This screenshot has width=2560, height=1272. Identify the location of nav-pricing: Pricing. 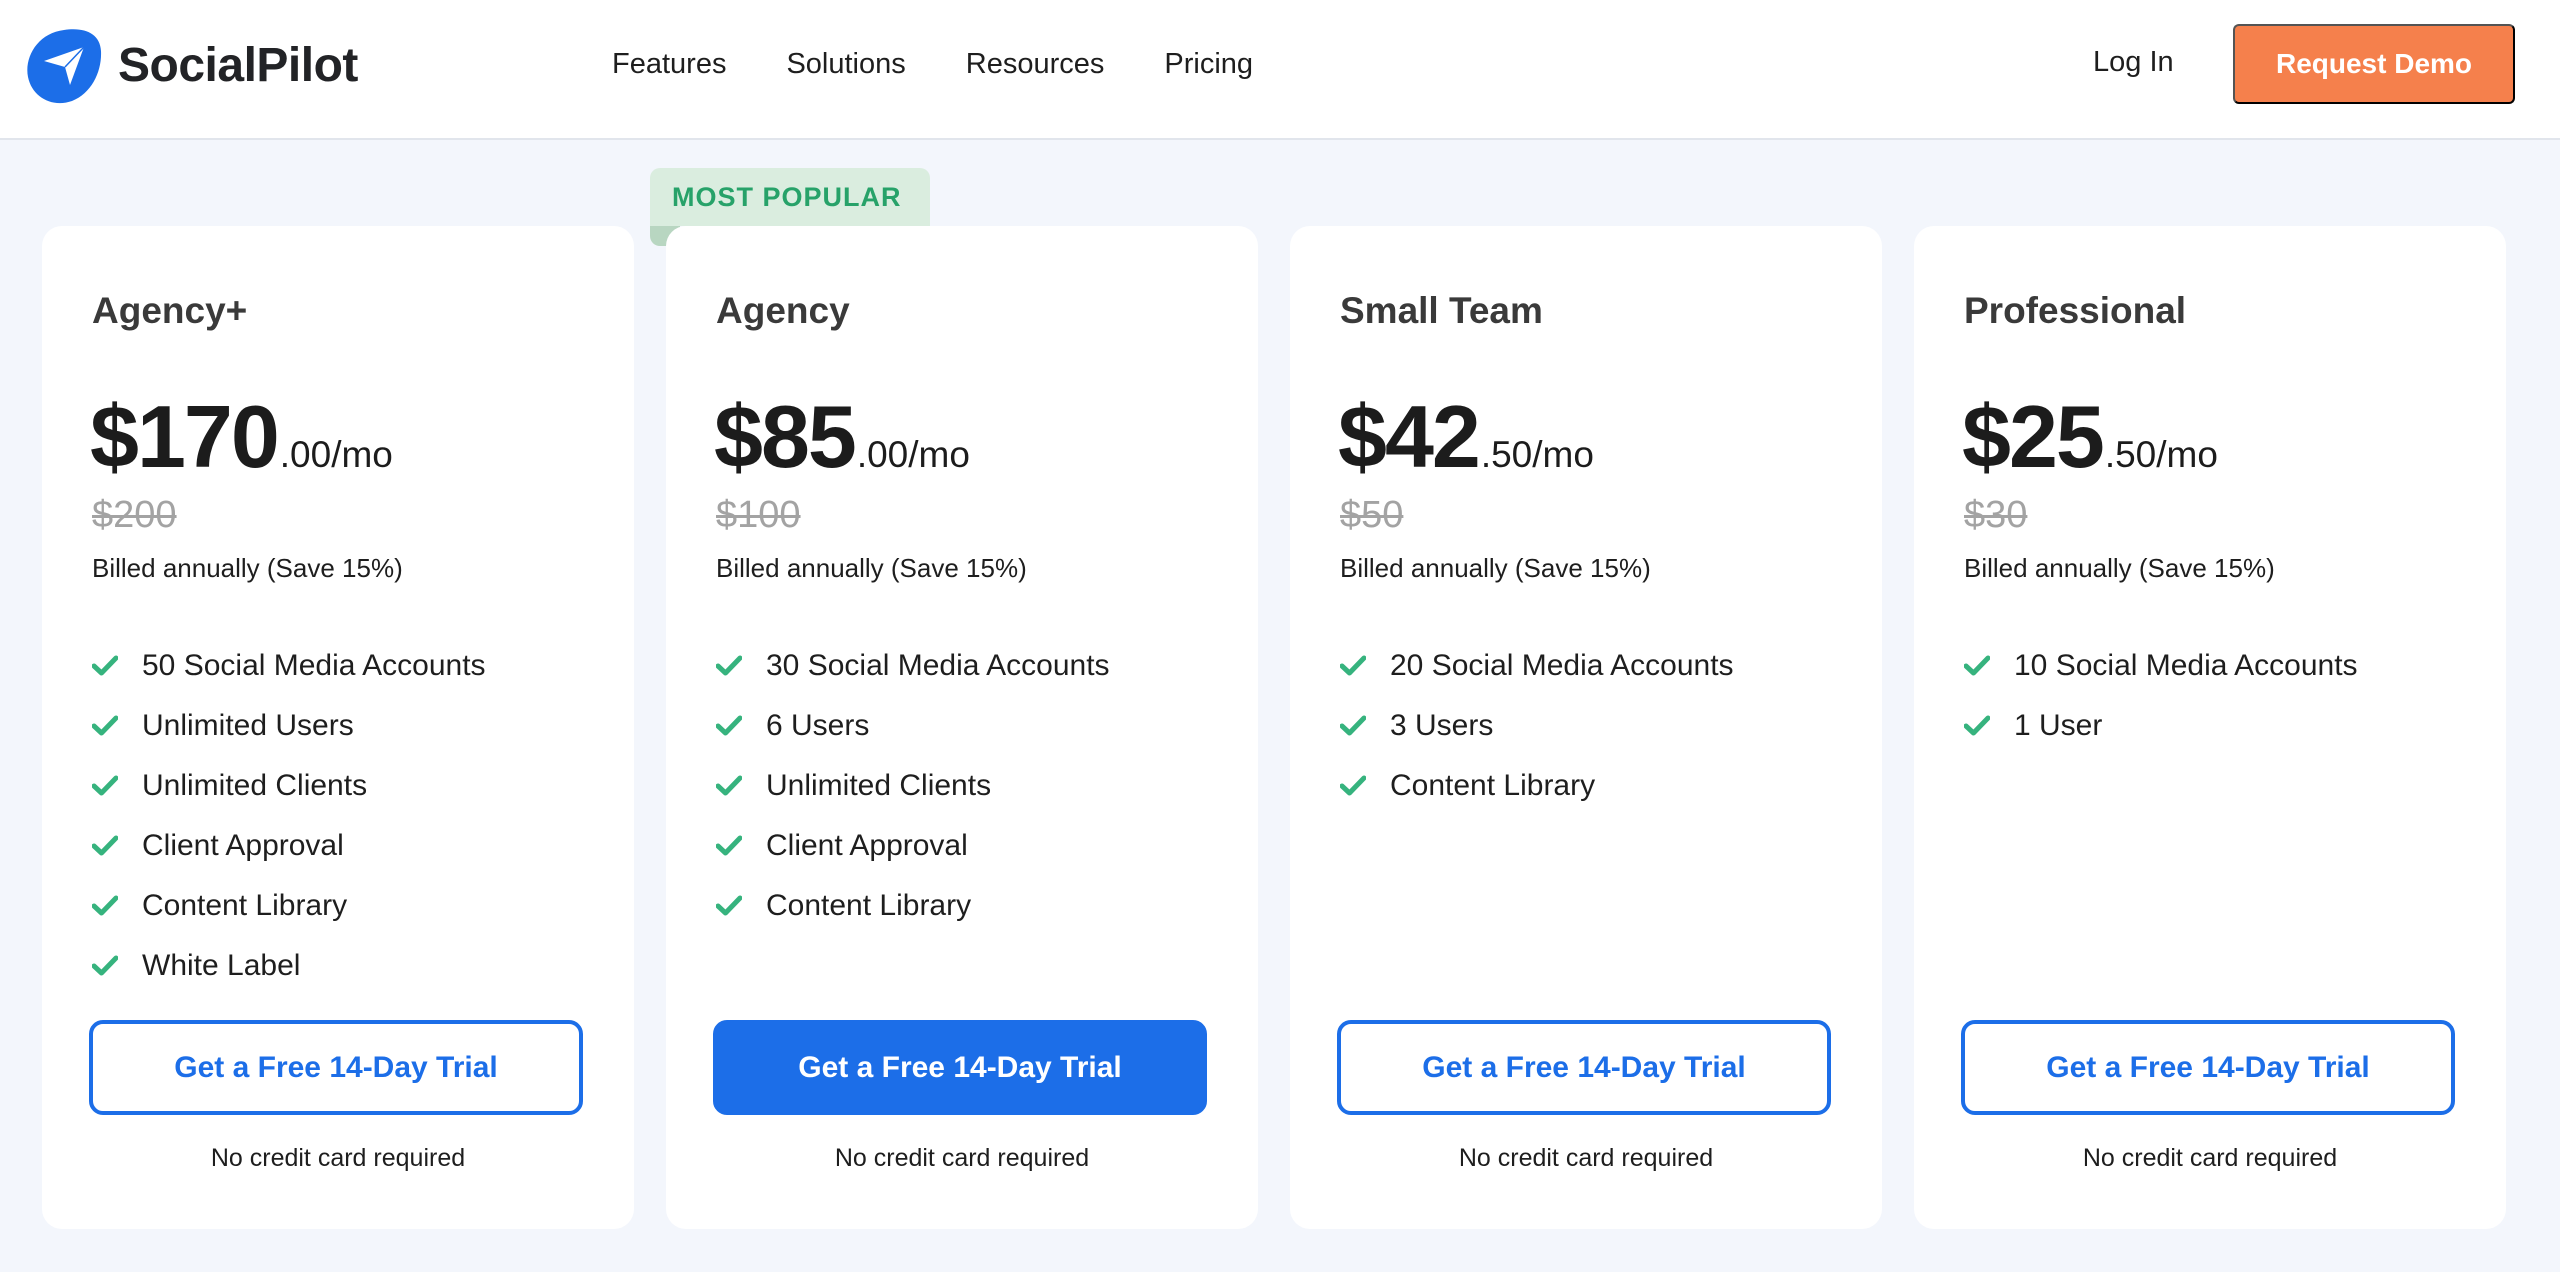
(1208, 64).